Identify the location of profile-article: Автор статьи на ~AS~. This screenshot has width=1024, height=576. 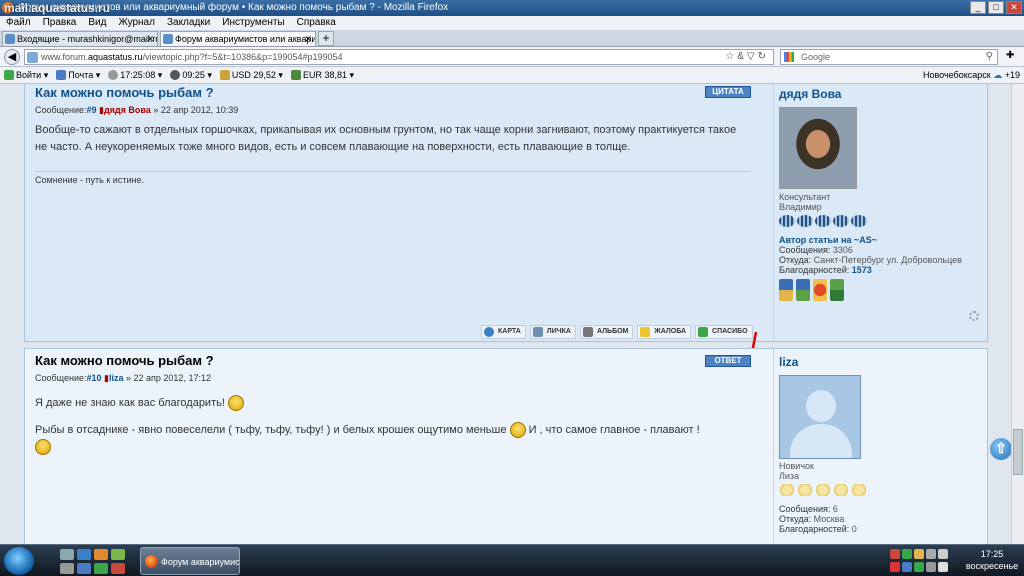
(884, 240).